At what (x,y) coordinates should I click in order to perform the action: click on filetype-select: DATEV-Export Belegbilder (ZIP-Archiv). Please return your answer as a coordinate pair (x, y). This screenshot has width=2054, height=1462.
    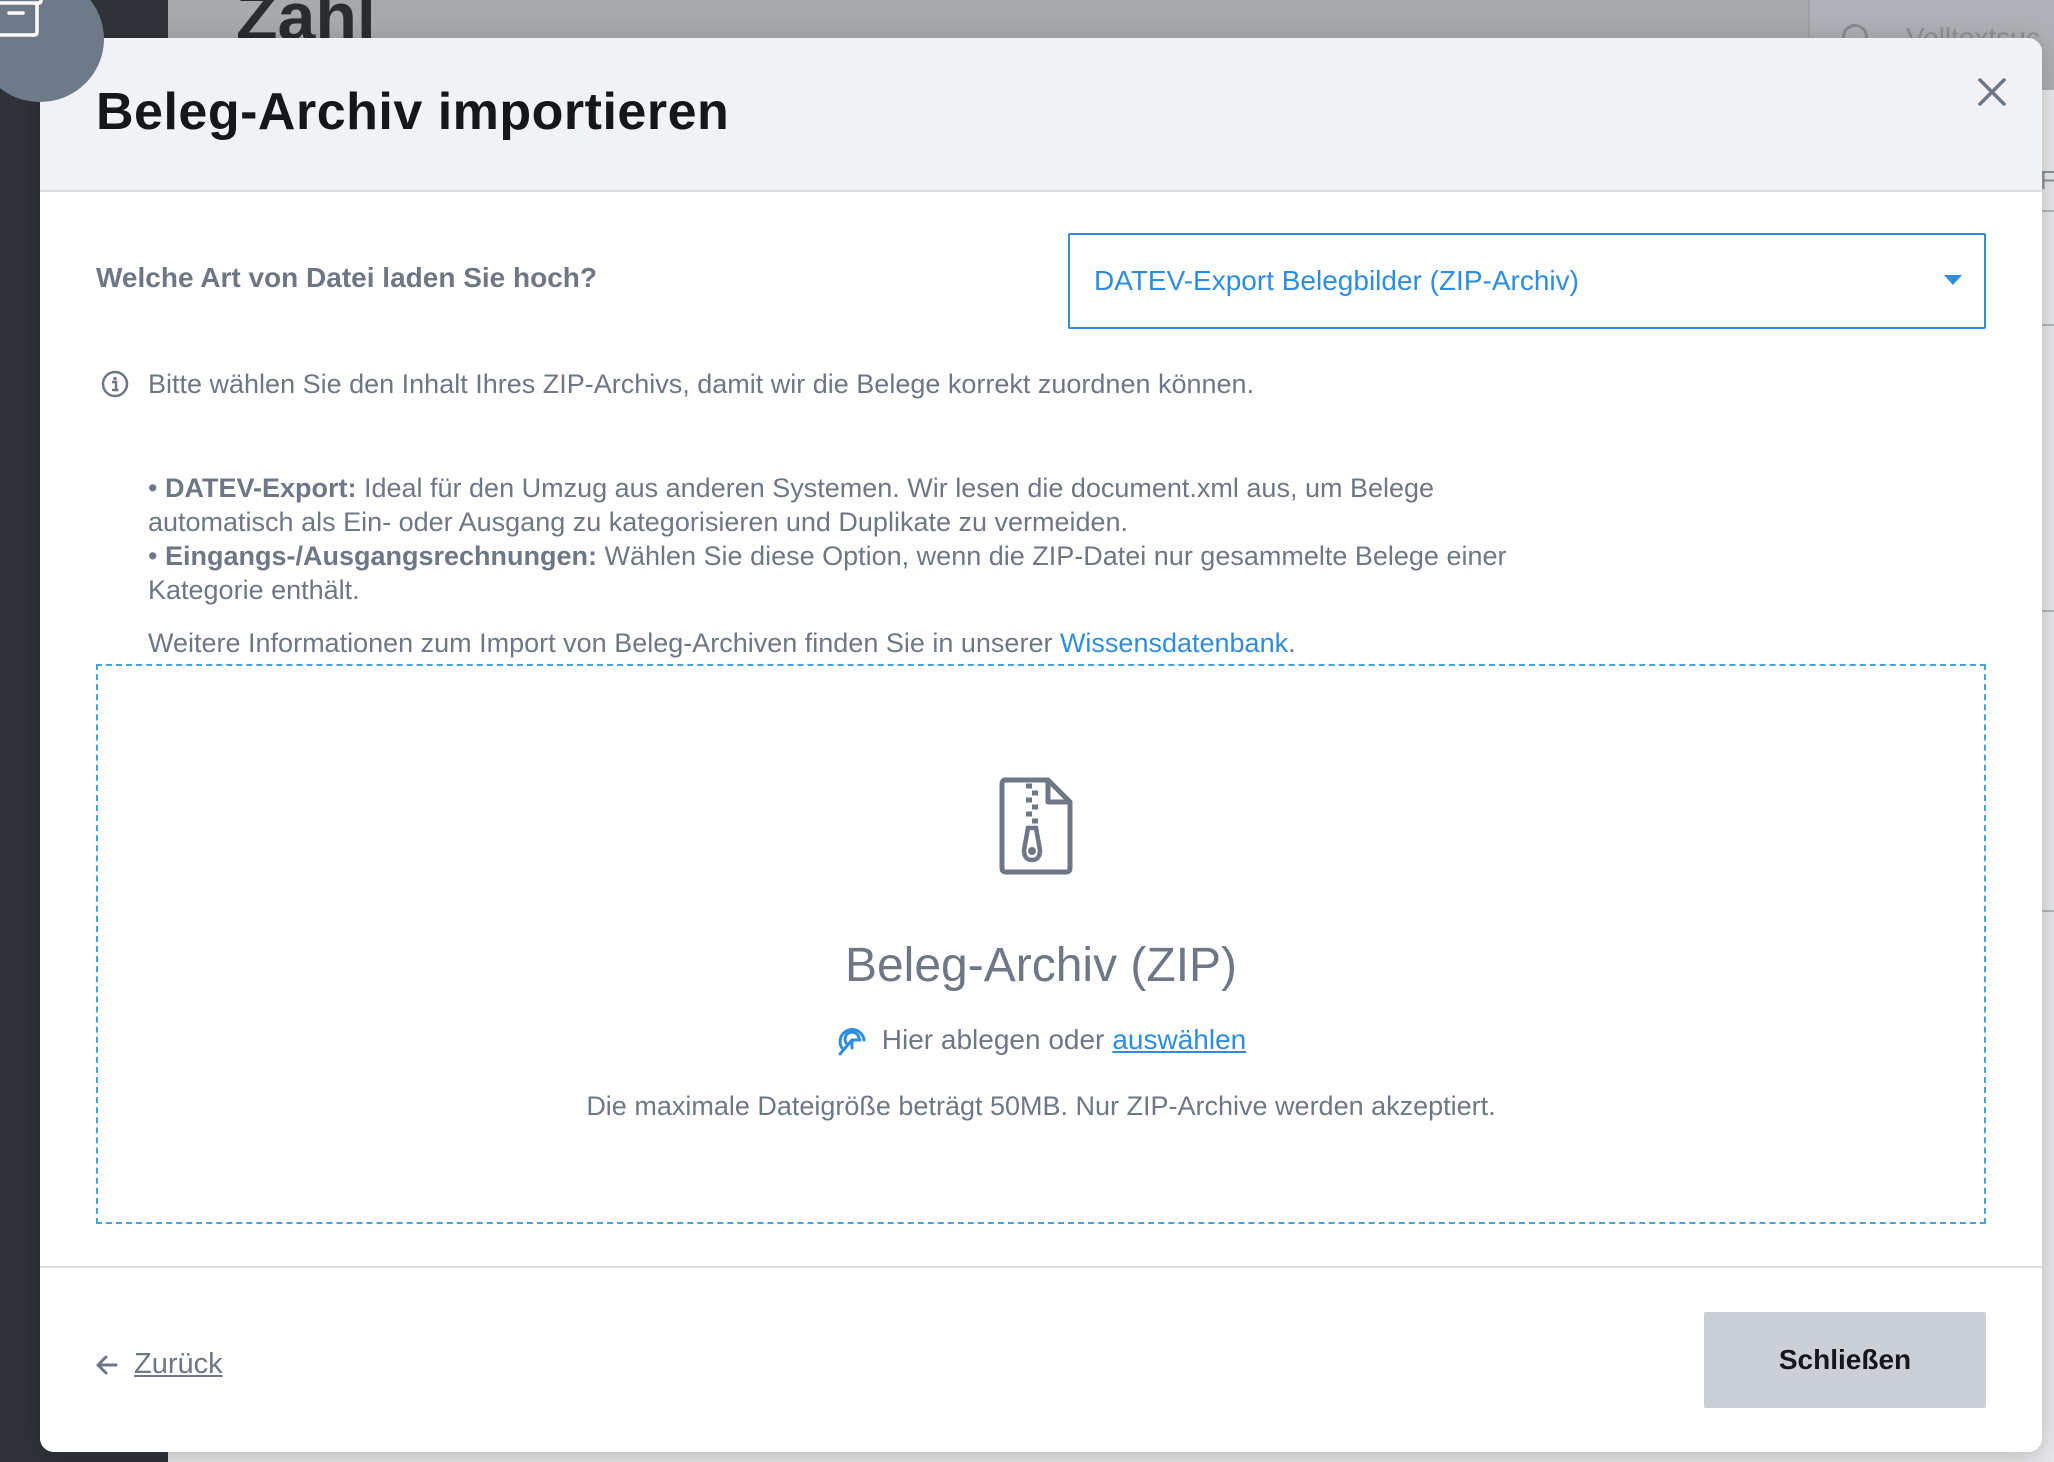
    Looking at the image, I should click on (1527, 281).